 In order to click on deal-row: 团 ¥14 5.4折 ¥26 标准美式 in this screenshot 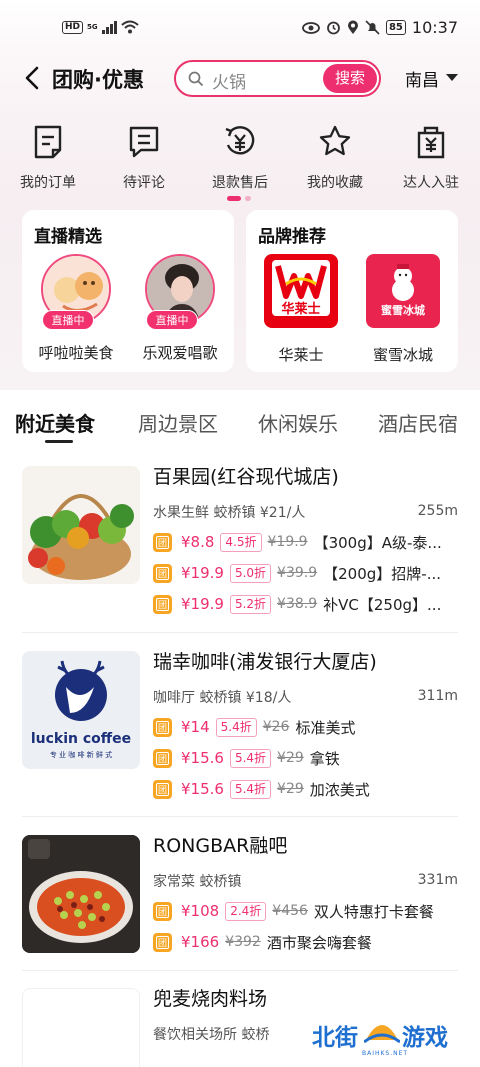, I will do `click(254, 727)`.